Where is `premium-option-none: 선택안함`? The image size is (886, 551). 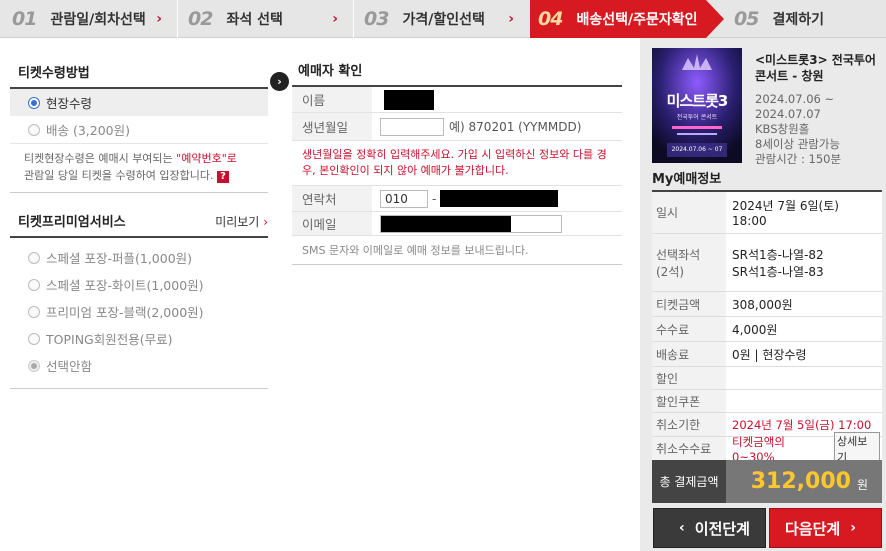 premium-option-none: 선택안함 is located at coordinates (139, 365).